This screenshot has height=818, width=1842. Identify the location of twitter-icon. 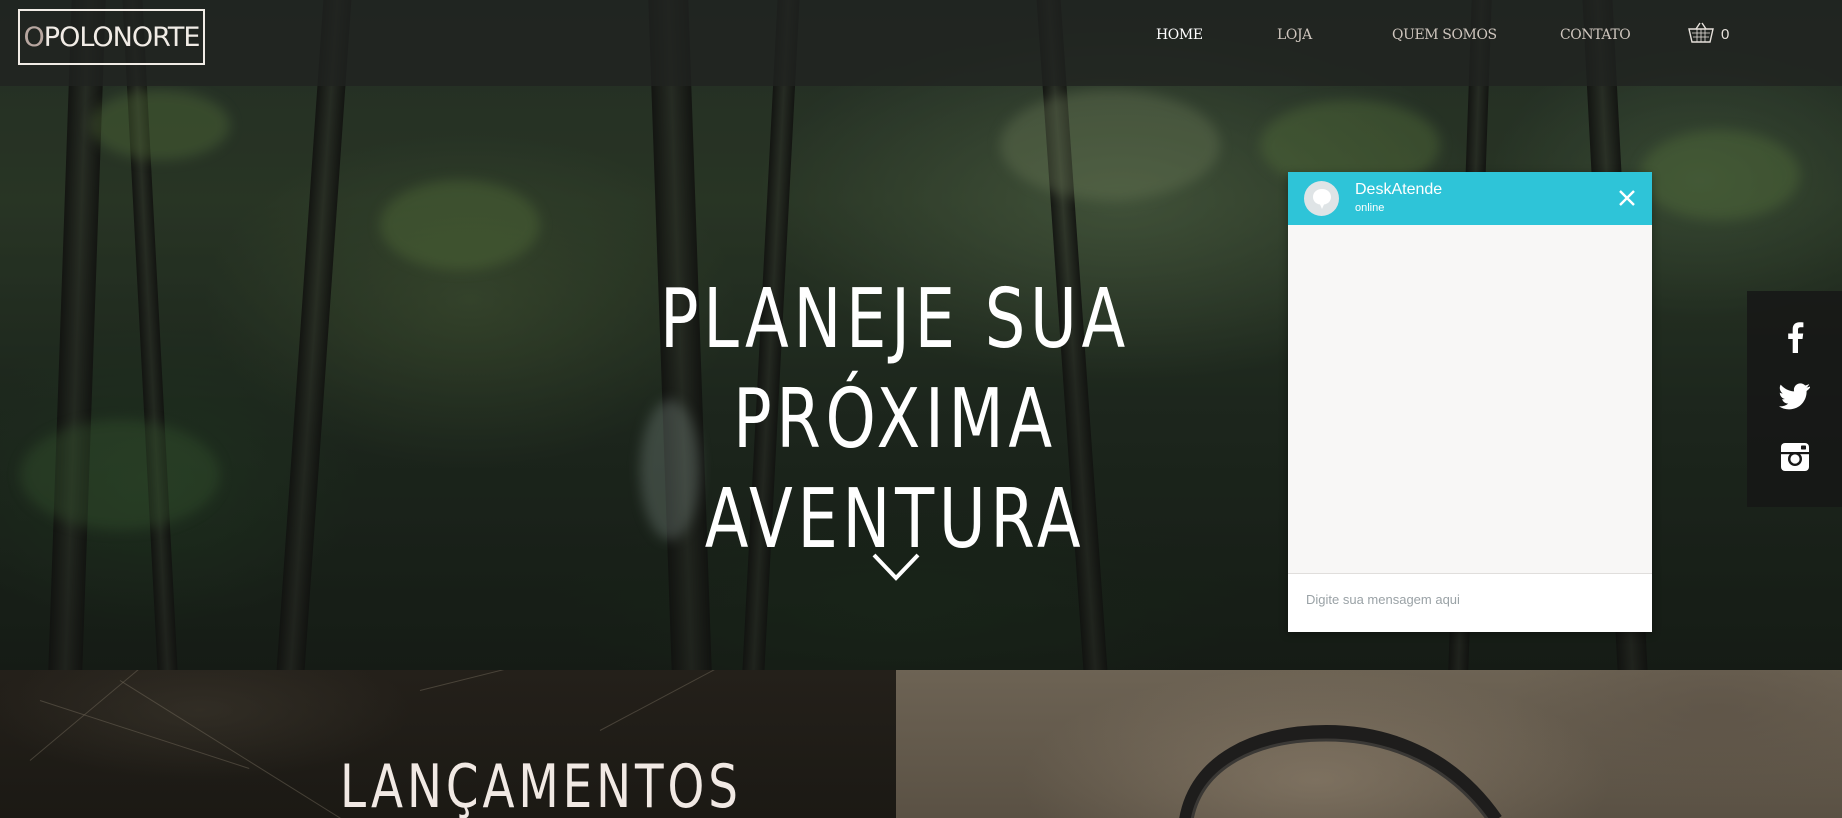
(1795, 397).